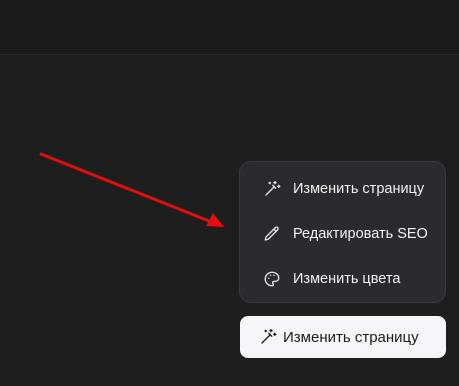  Describe the element at coordinates (272, 234) in the screenshot. I see `pencil-icon` at that location.